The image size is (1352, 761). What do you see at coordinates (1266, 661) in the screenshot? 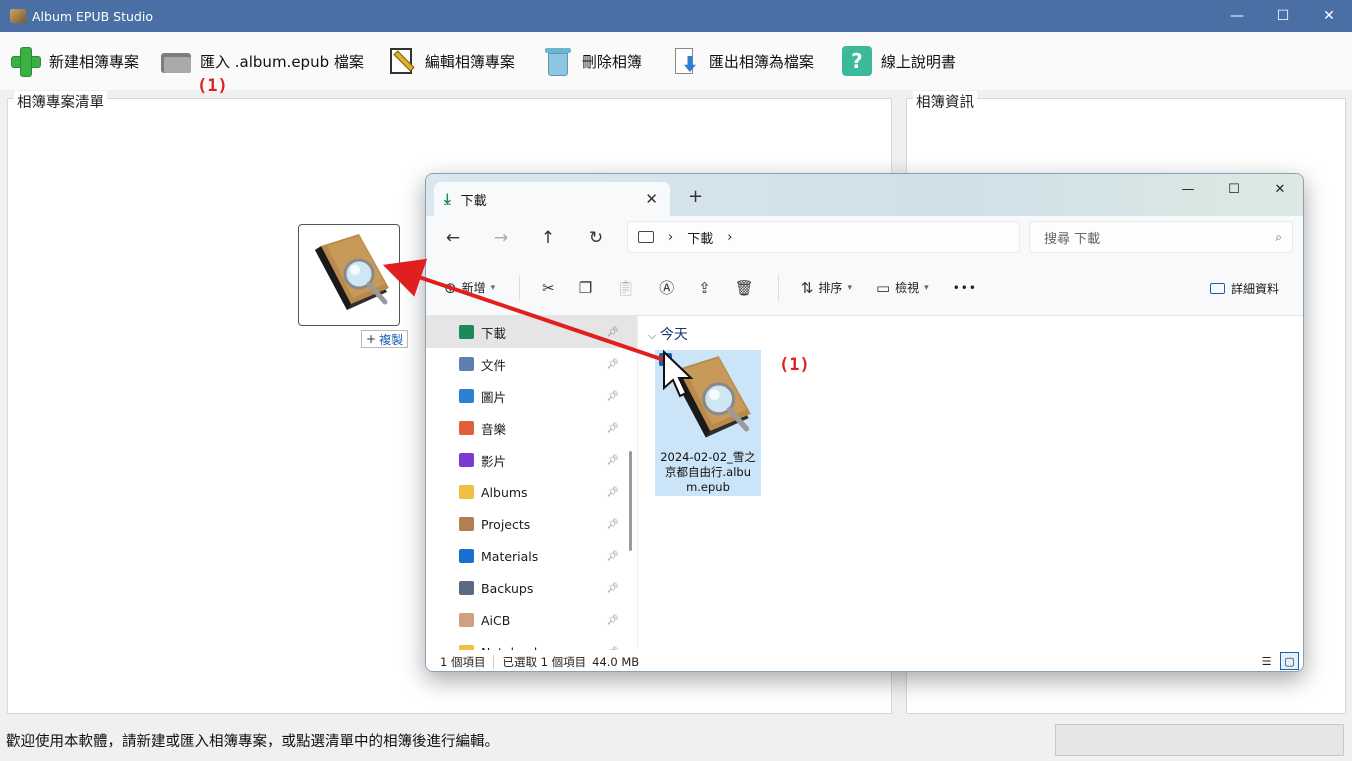
I see `details-view-icon: ☰` at bounding box center [1266, 661].